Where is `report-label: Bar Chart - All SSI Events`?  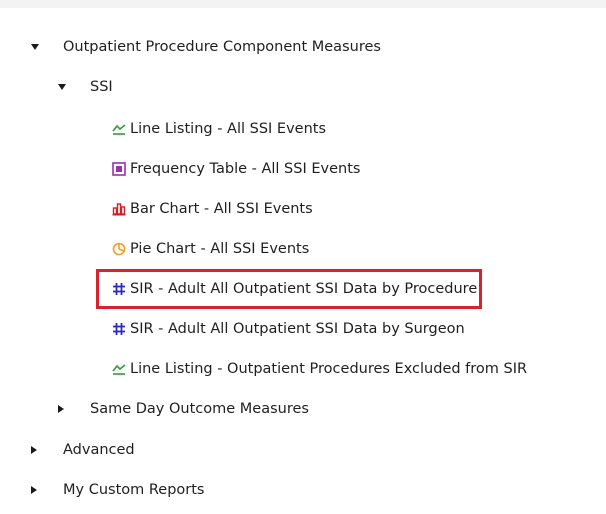 report-label: Bar Chart - All SSI Events is located at coordinates (221, 209).